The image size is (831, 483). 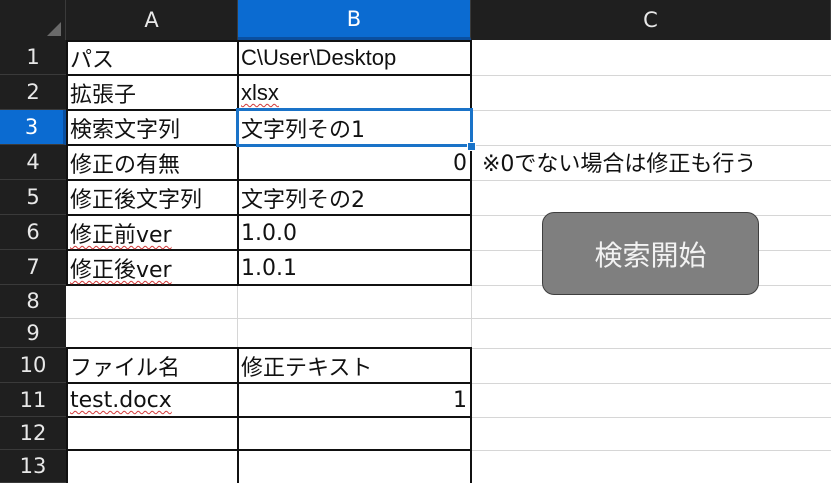 I want to click on cell-a12, so click(x=152, y=434).